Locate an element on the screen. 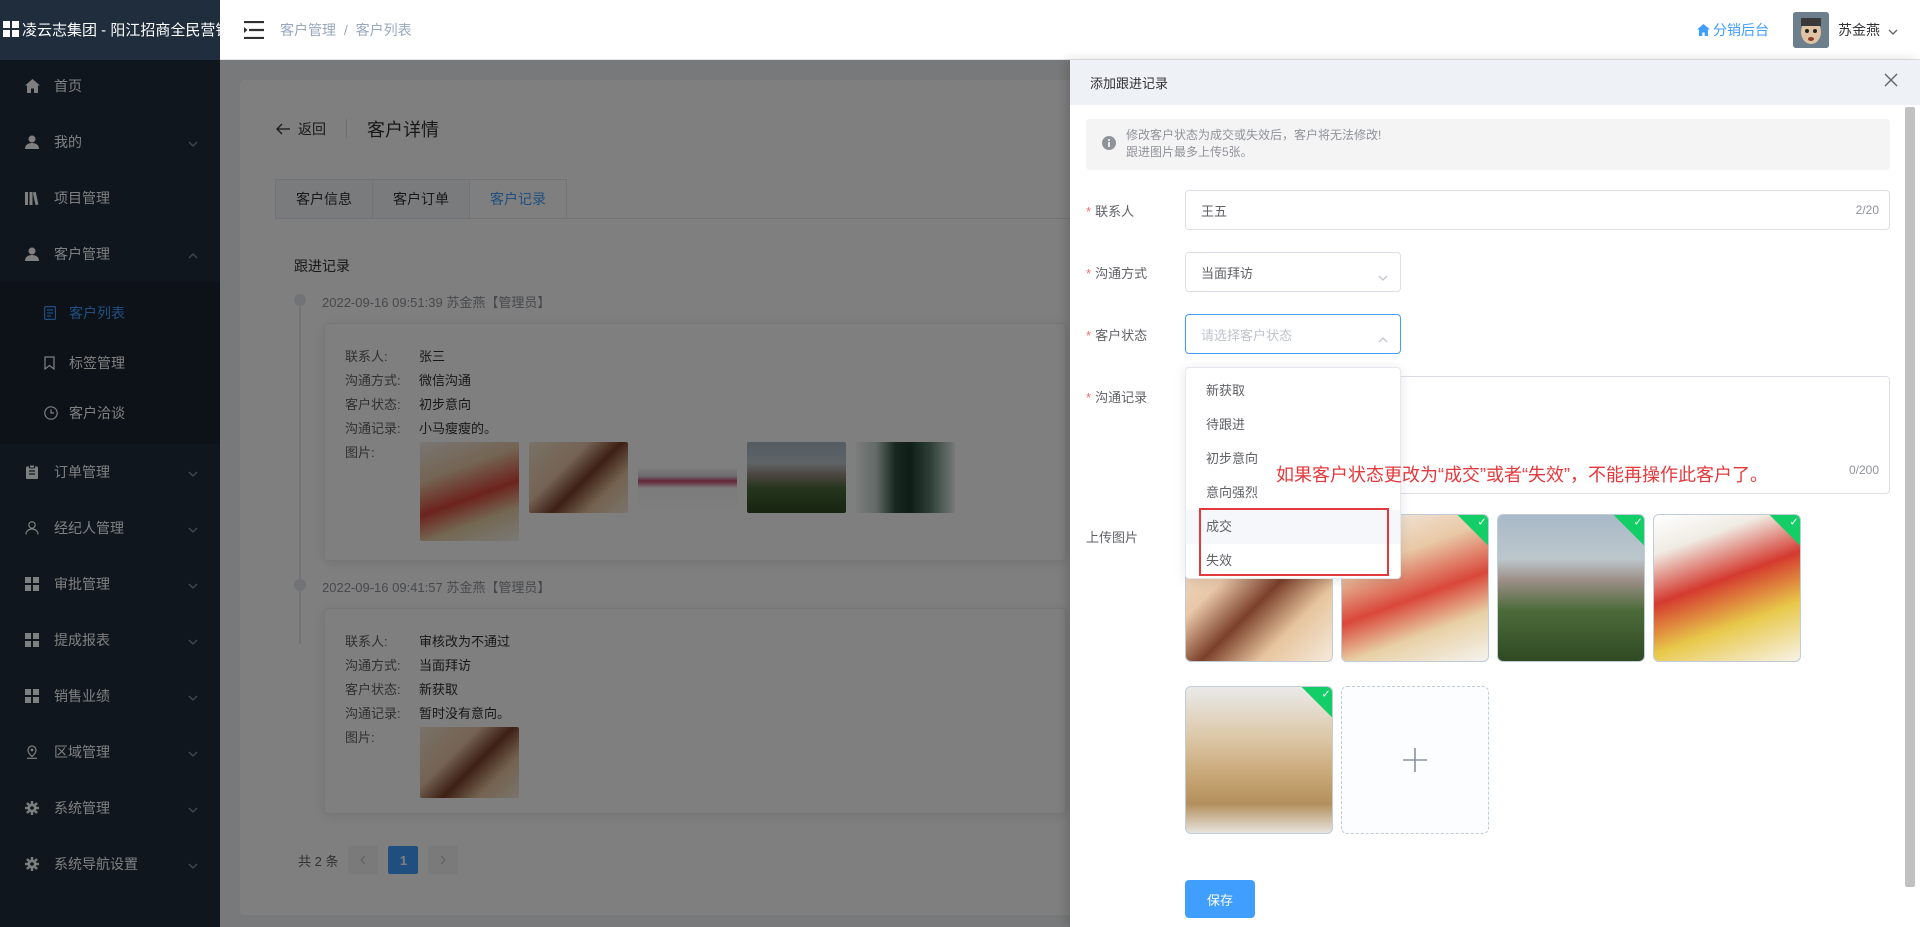 The width and height of the screenshot is (1920, 927). top-header: 客户管理 / 客户列表 分销后台 苏金燕 is located at coordinates (1070, 30).